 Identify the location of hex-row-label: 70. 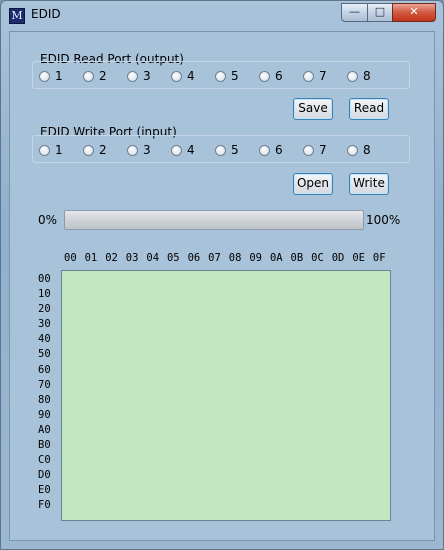
(44, 384).